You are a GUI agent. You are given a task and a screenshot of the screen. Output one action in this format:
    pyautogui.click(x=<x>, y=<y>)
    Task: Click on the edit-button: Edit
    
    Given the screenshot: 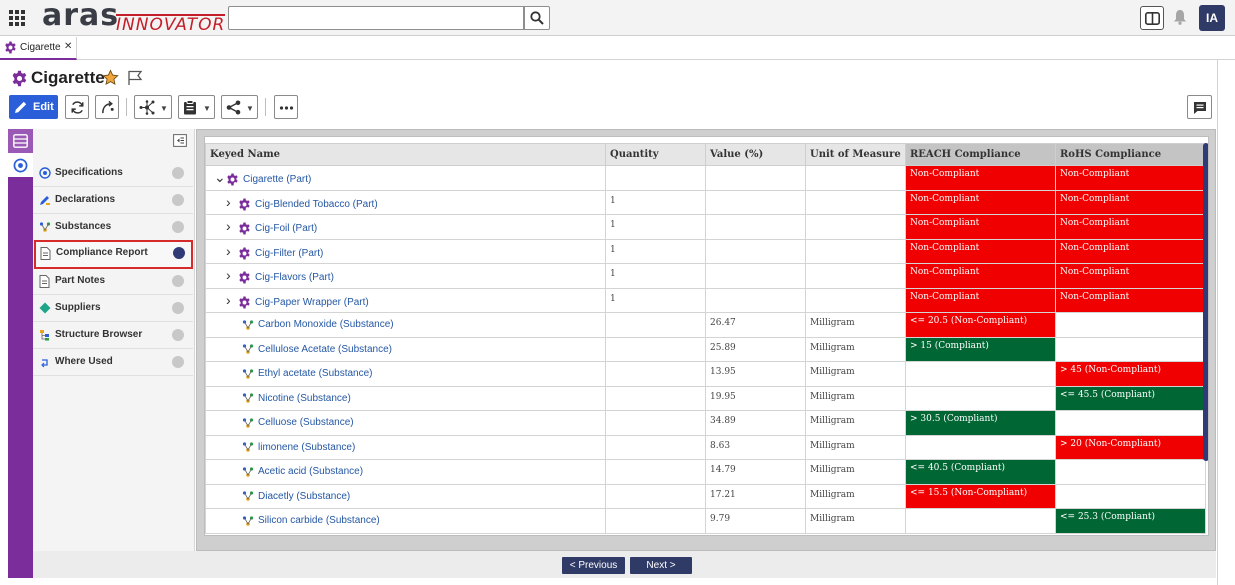 What is the action you would take?
    pyautogui.click(x=33, y=107)
    